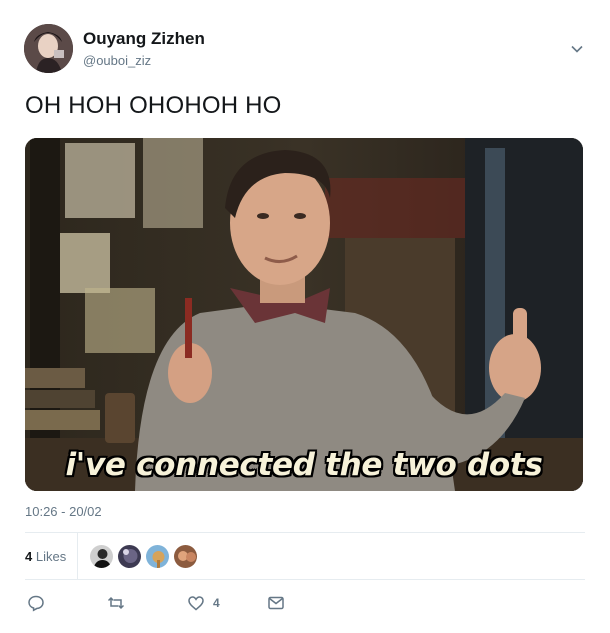  What do you see at coordinates (304, 465) in the screenshot?
I see `media-caption: i've connected the two dots` at bounding box center [304, 465].